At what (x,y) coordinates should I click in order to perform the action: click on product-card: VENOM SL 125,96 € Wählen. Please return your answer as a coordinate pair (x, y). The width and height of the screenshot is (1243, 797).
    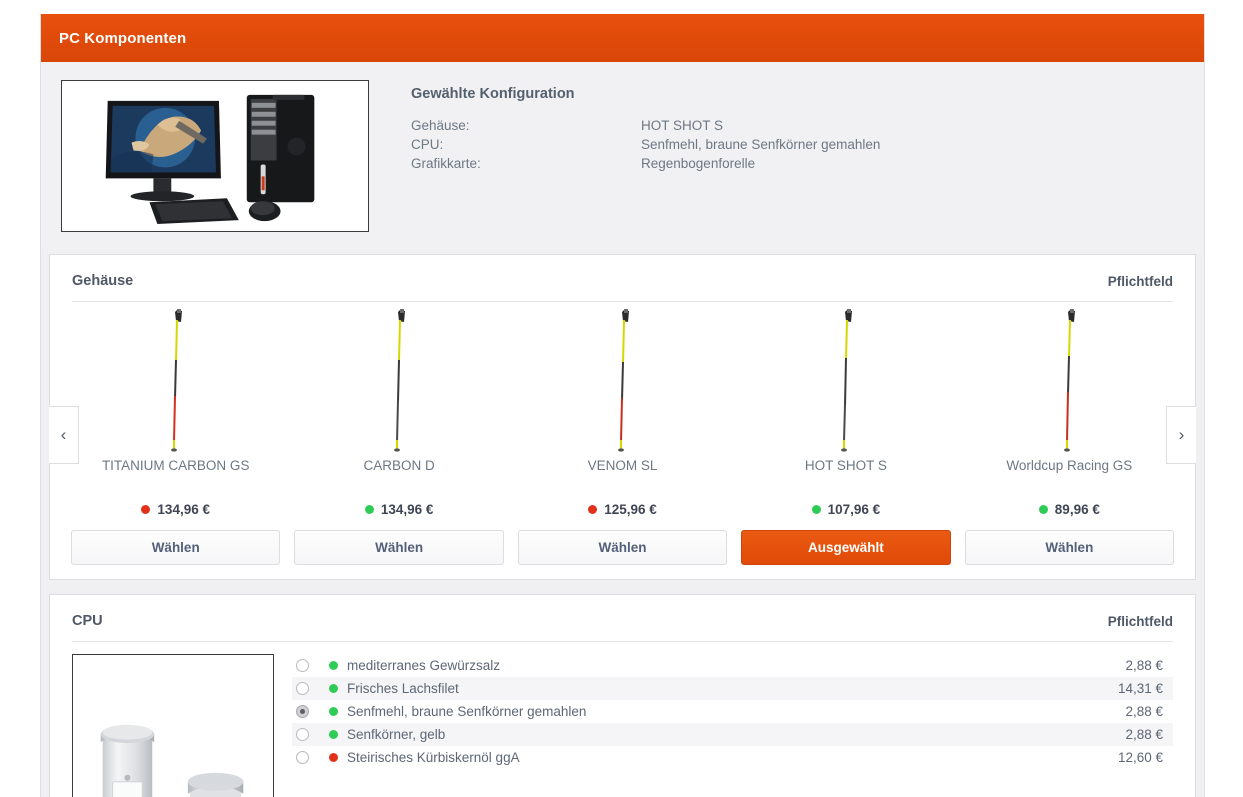
    Looking at the image, I should click on (622, 433).